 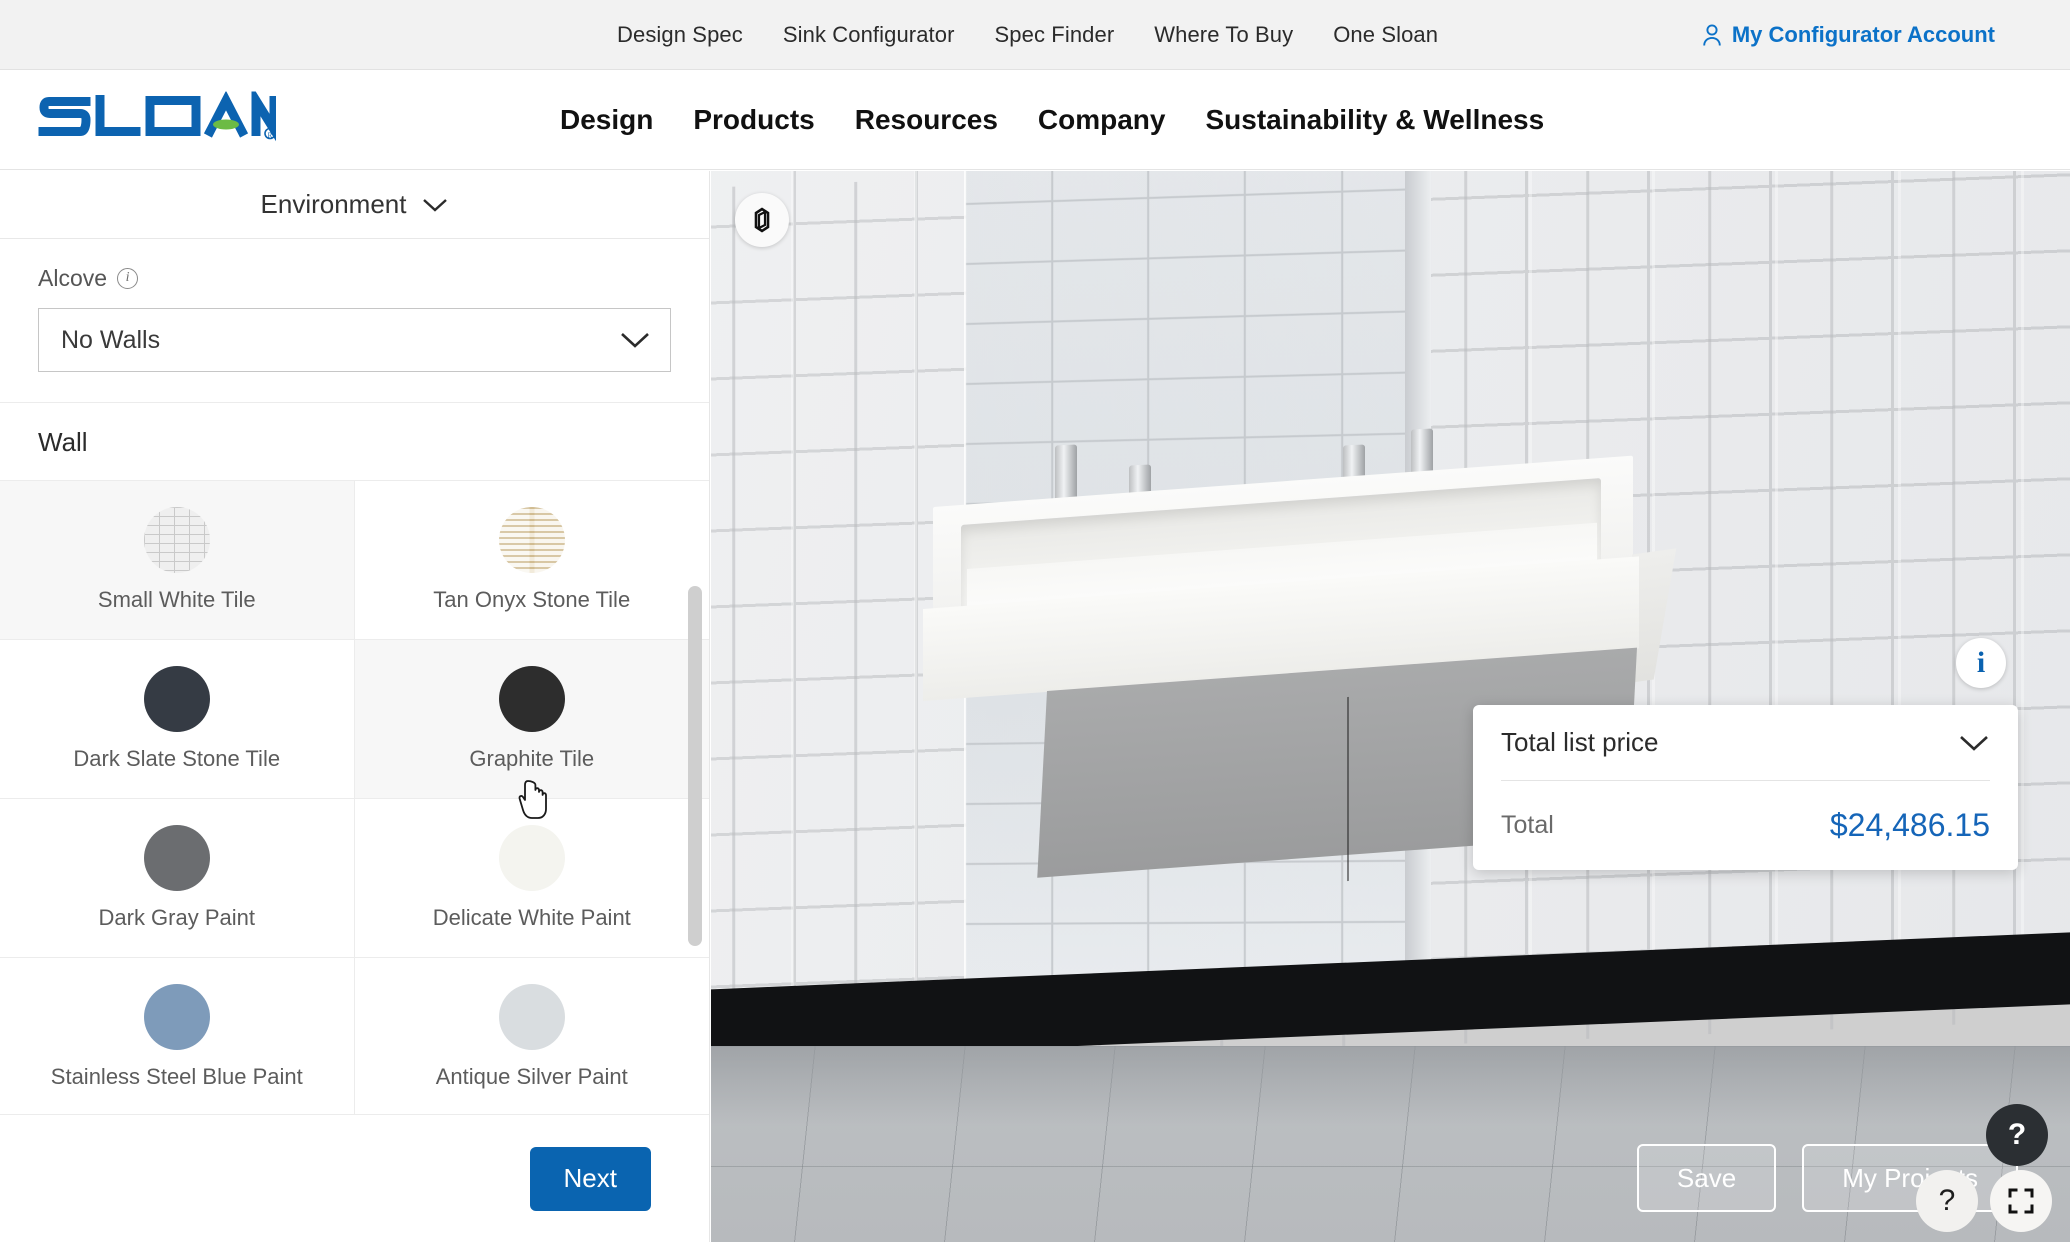 I want to click on fullscreen-icon, so click(x=2021, y=1201).